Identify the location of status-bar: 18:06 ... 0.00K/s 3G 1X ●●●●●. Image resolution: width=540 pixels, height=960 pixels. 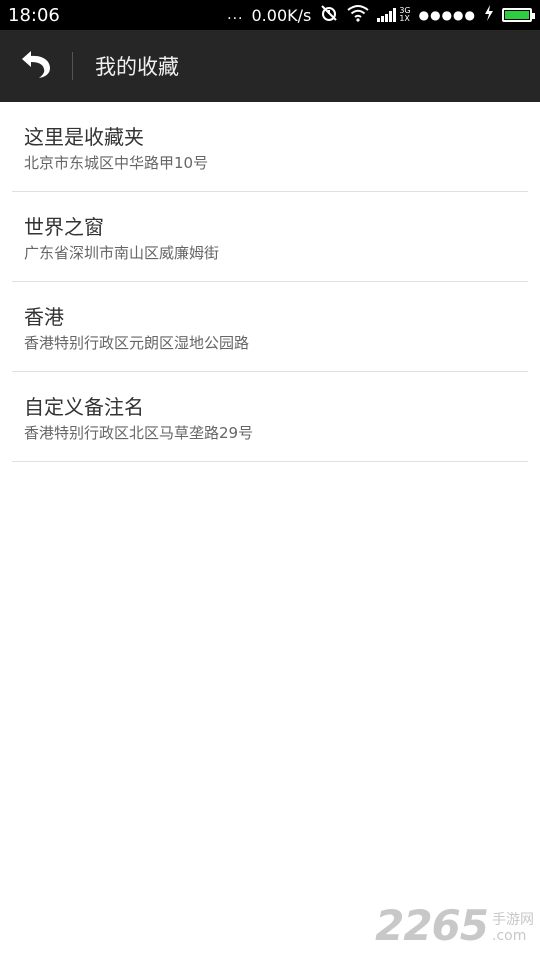
(270, 15).